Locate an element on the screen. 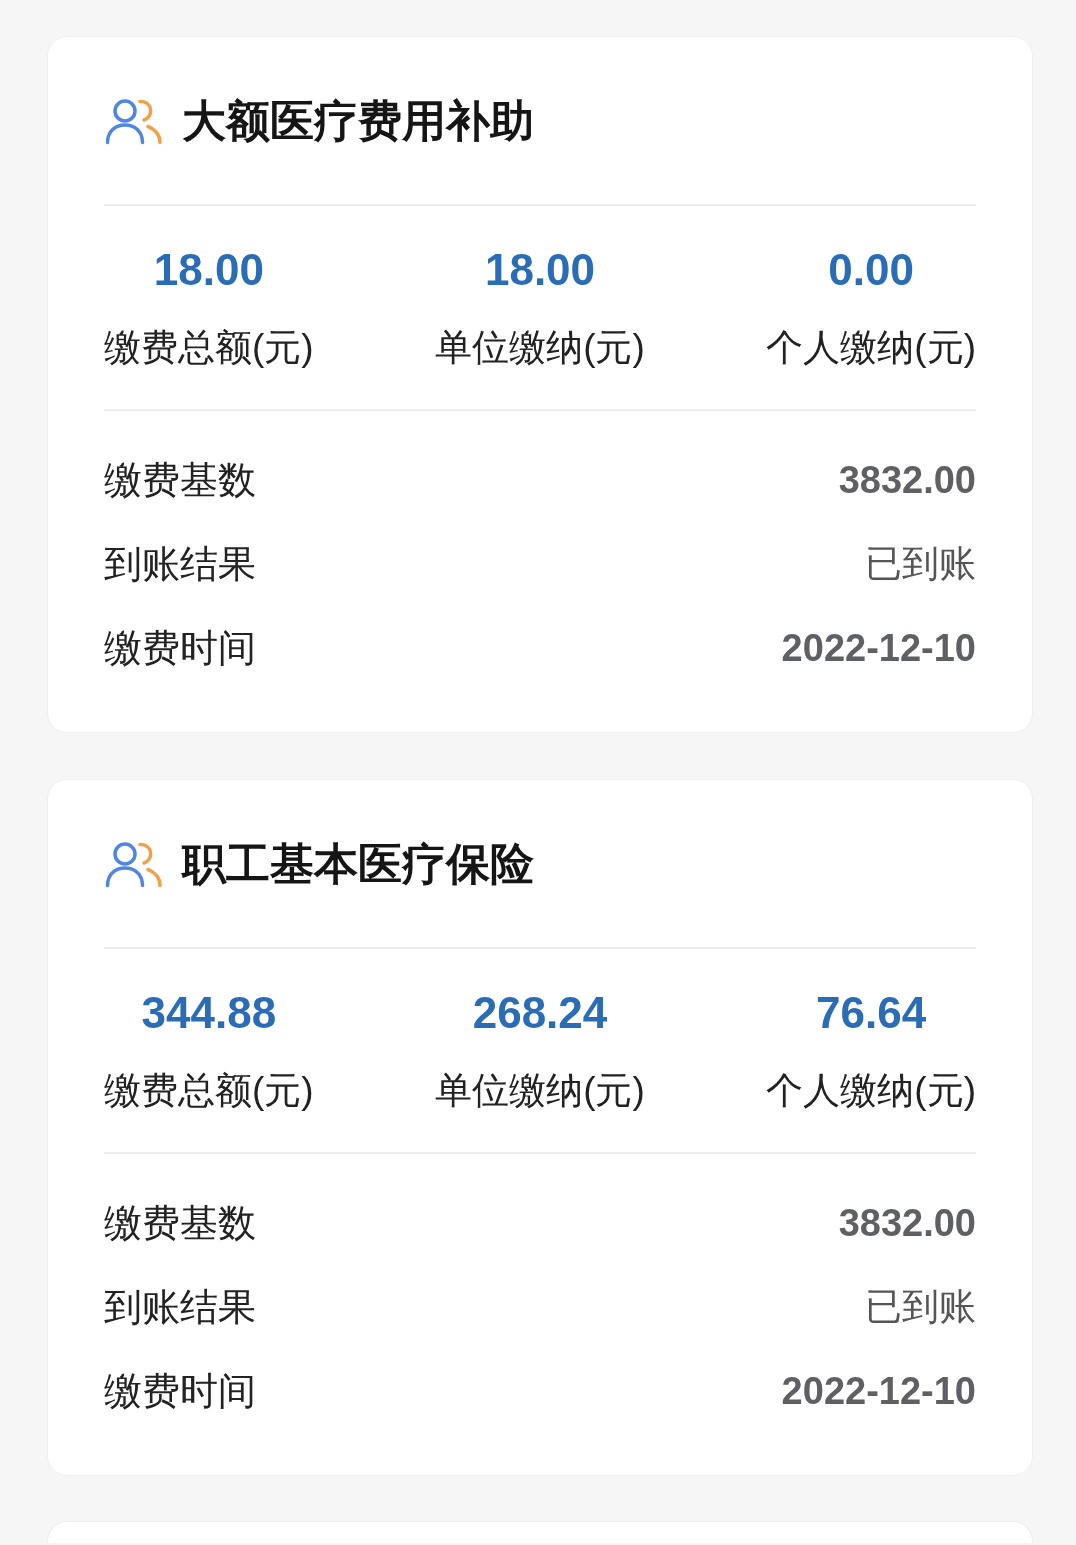 The width and height of the screenshot is (1076, 1545). stat-value: 344.88 is located at coordinates (209, 1013).